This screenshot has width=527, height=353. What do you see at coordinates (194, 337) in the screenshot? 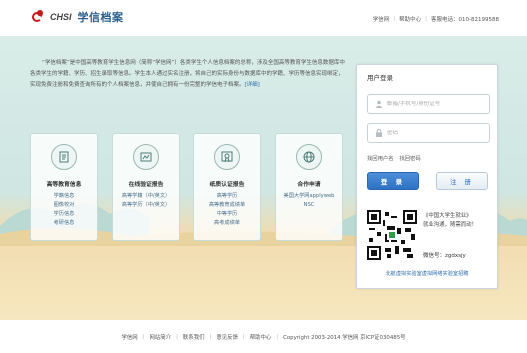
I see `footer-link-contact: 联系我们` at bounding box center [194, 337].